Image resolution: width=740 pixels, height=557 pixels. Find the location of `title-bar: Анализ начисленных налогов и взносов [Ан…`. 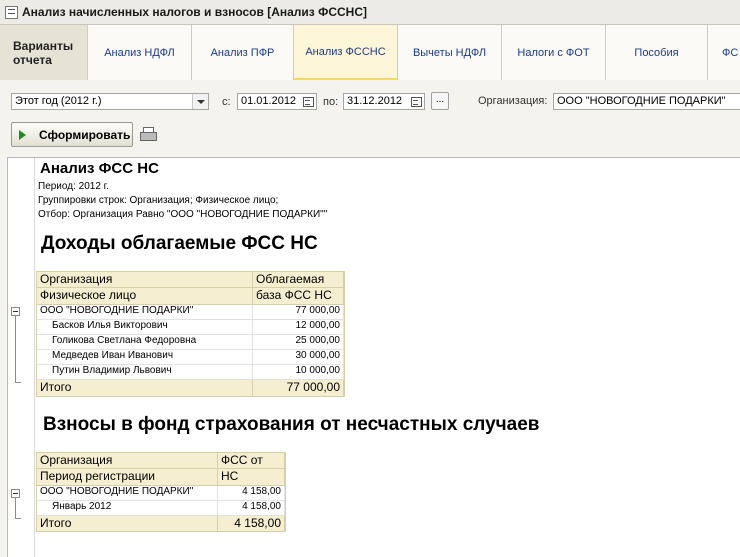

title-bar: Анализ начисленных налогов и взносов [Ан… is located at coordinates (370, 12).